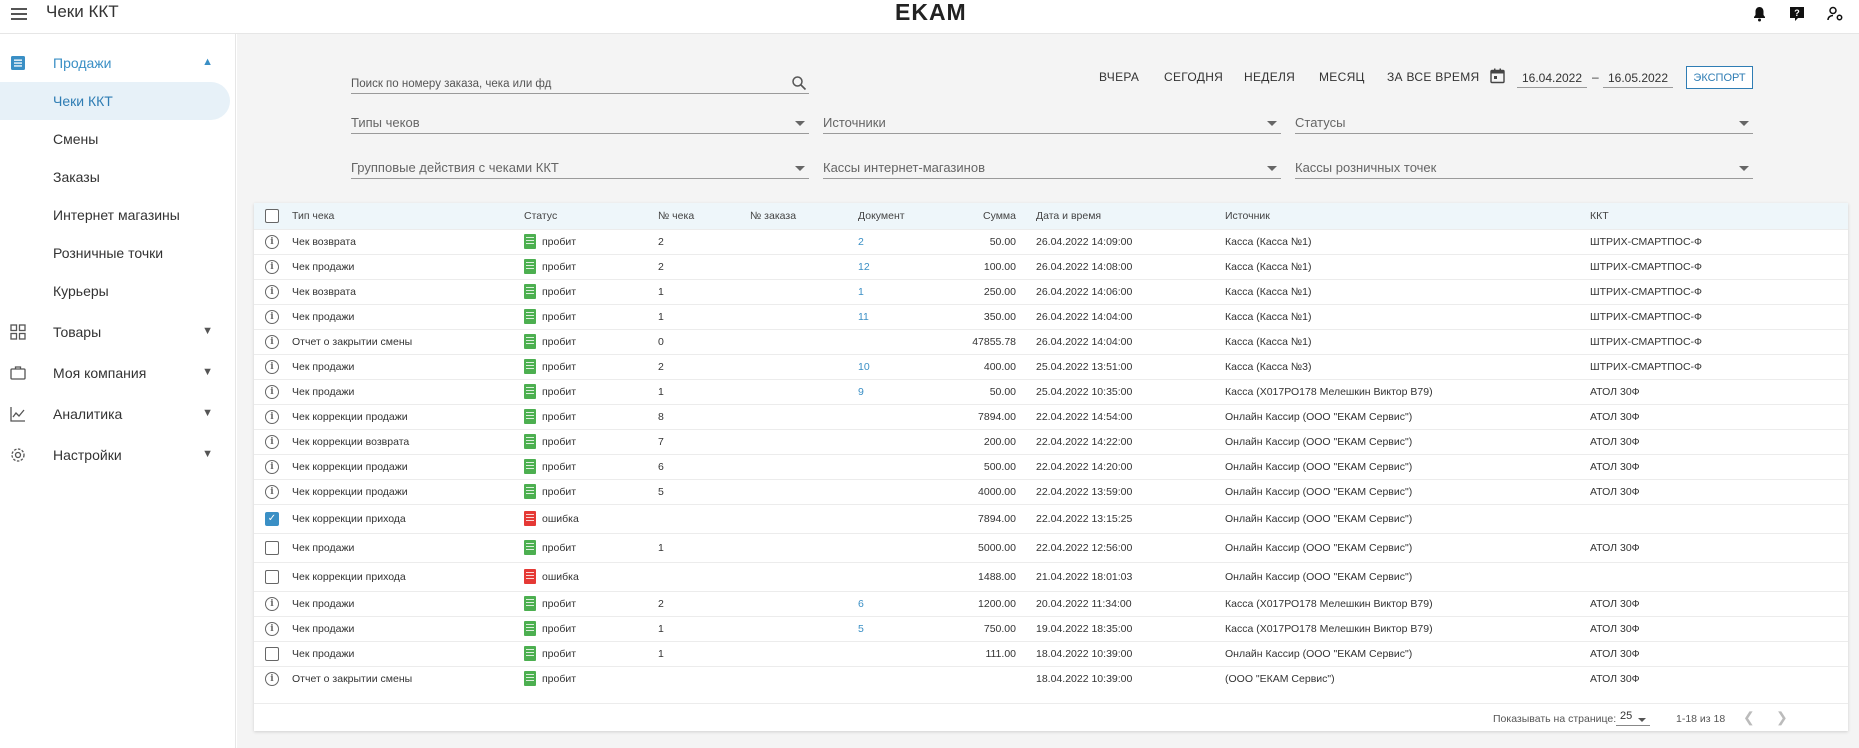  Describe the element at coordinates (117, 63) in the screenshot. I see `sidebar-group-sales: Продажи ▲` at that location.